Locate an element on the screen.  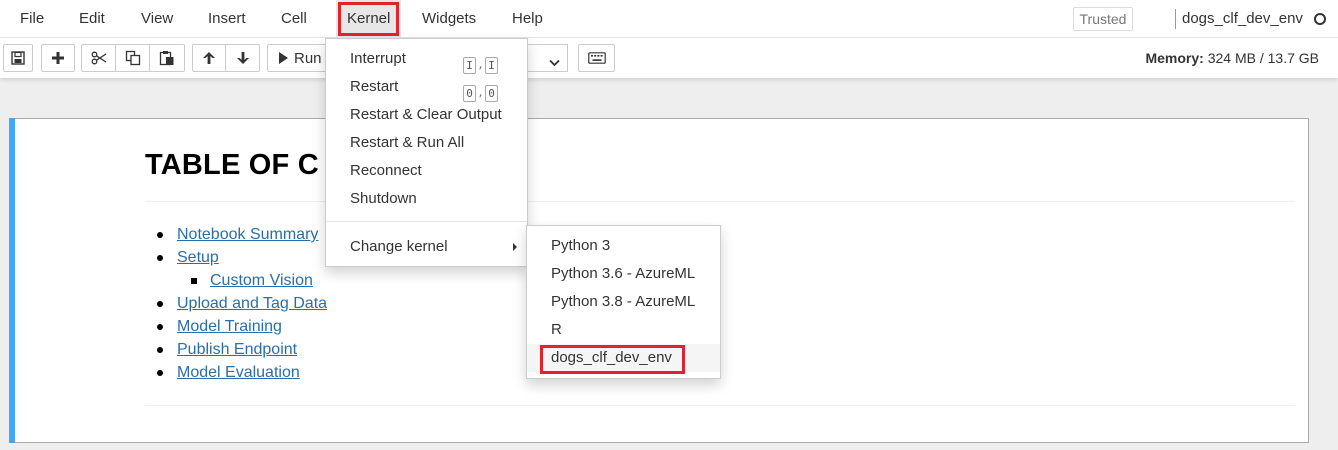
run-icon is located at coordinates (283, 58).